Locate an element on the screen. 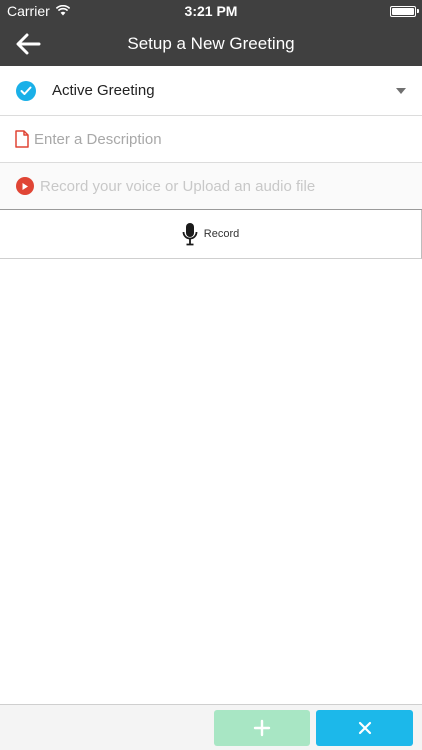  carrier-label: Carrier is located at coordinates (28, 11).